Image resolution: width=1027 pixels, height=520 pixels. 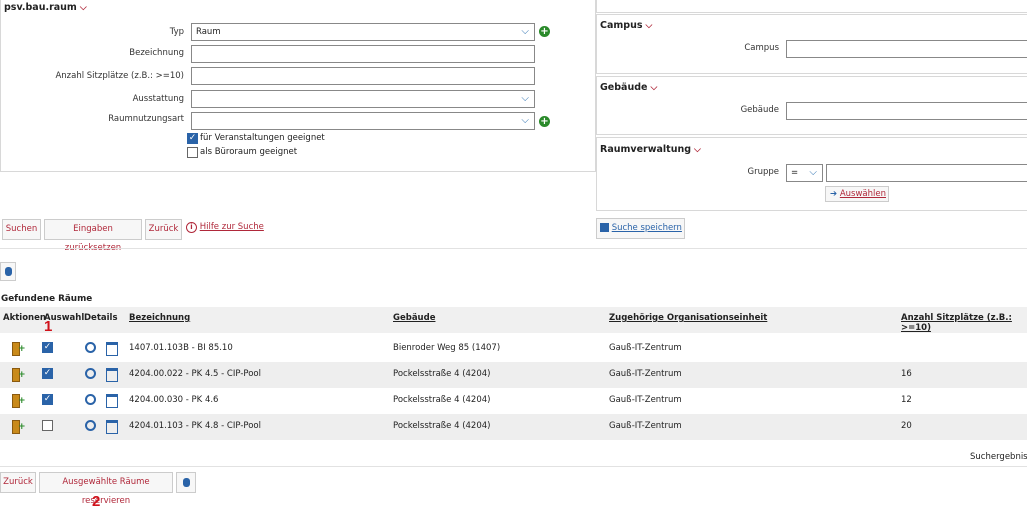 I want to click on export-button, so click(x=8, y=271).